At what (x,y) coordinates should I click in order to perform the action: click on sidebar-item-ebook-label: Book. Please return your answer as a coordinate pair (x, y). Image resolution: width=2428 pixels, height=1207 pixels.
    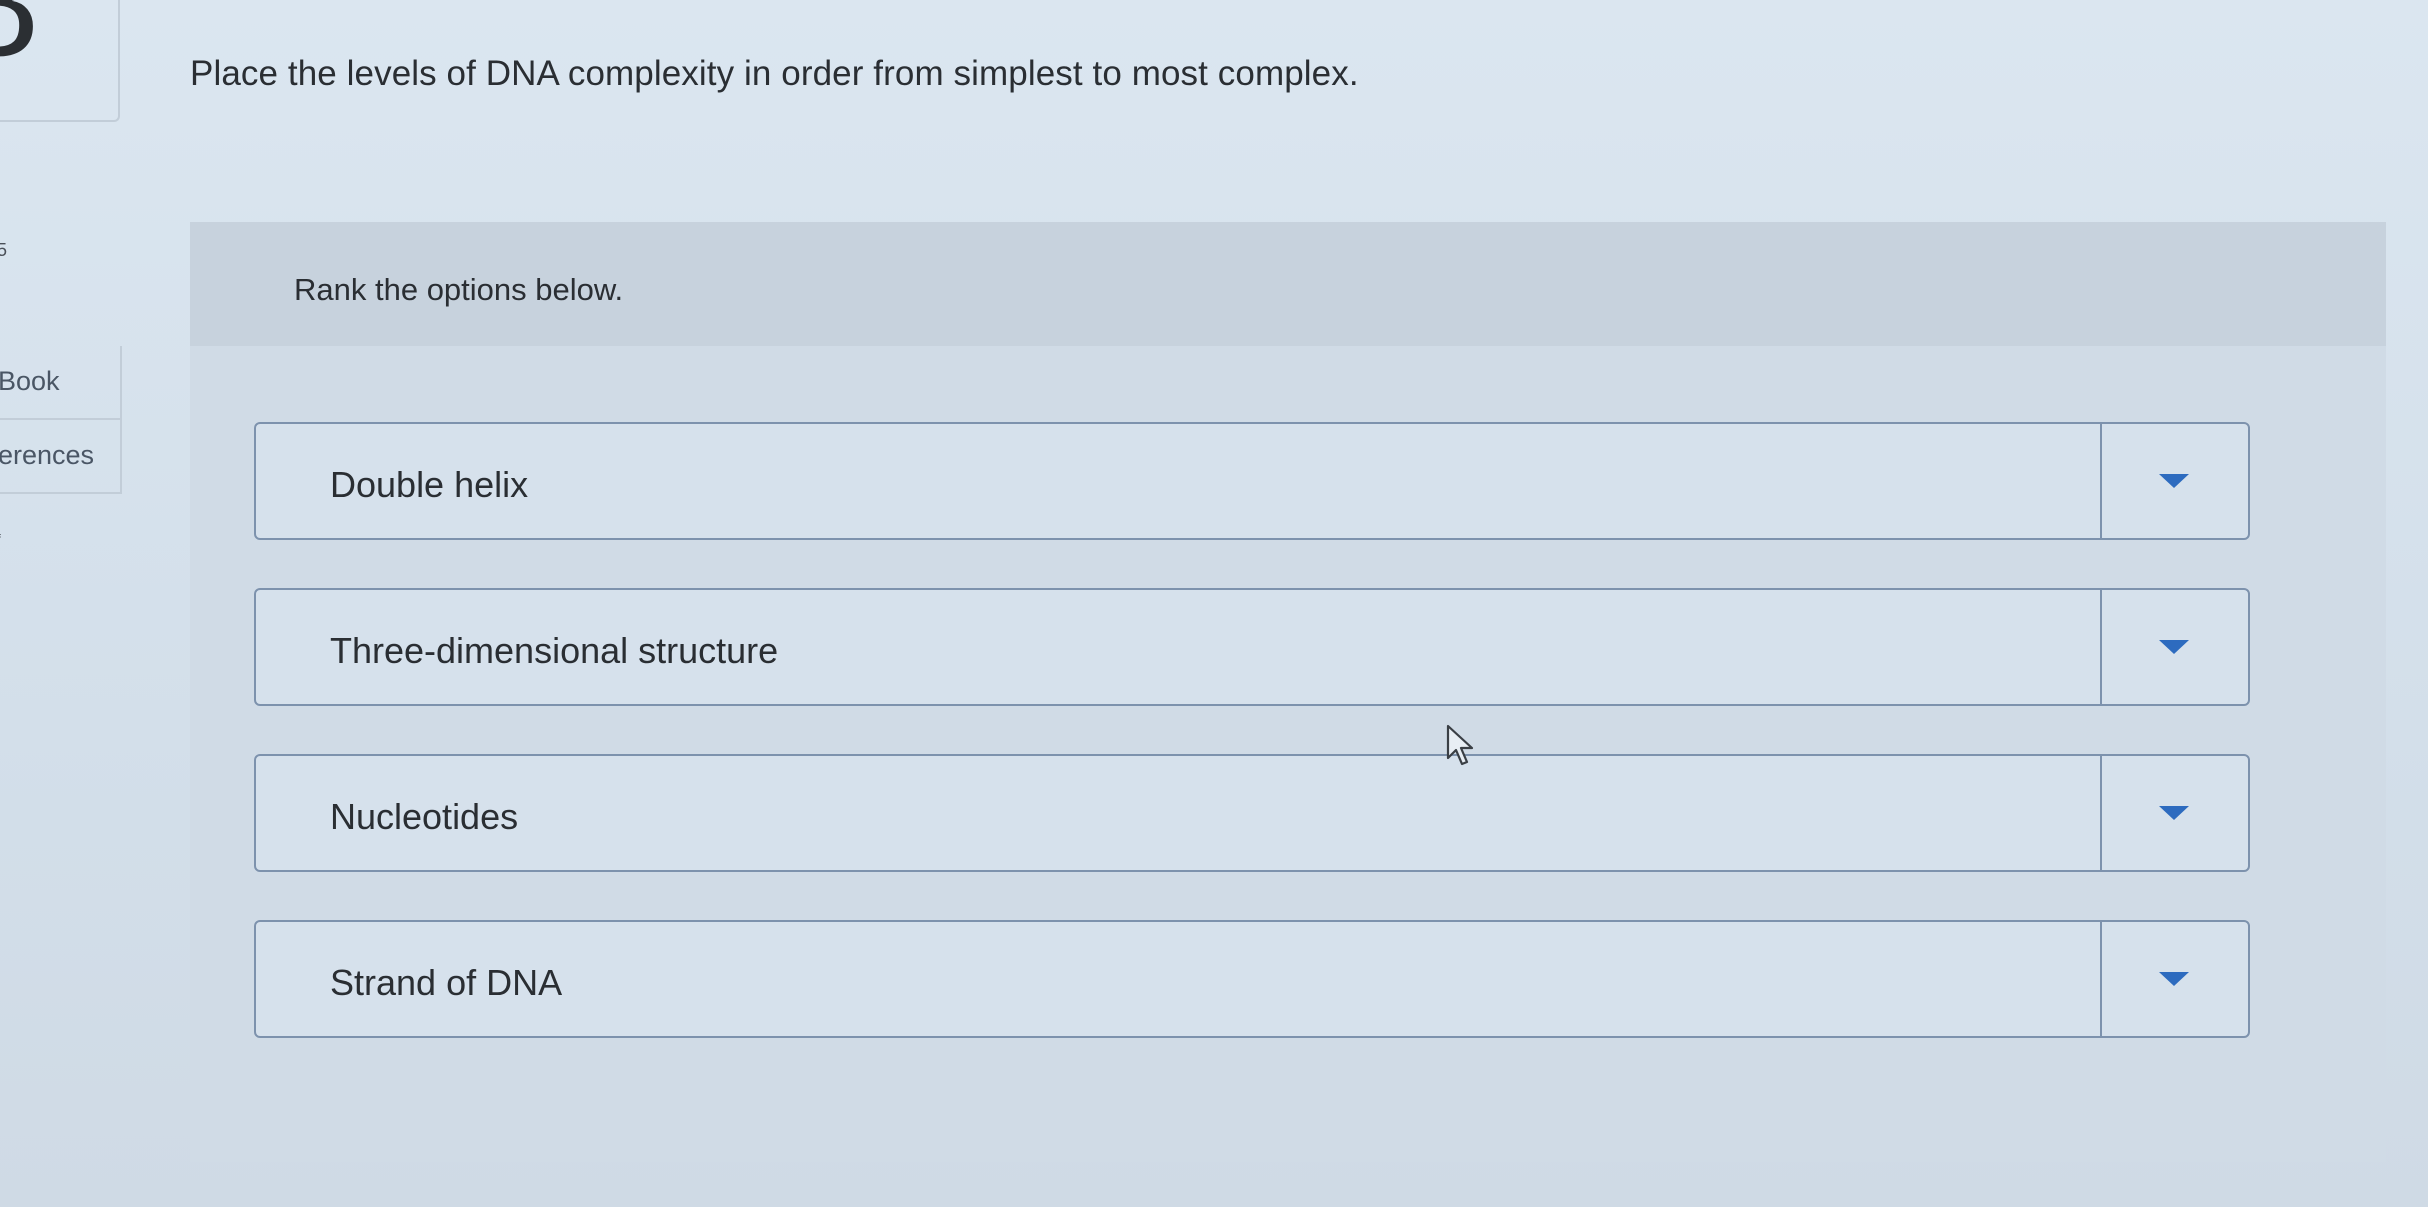
    Looking at the image, I should click on (30, 381).